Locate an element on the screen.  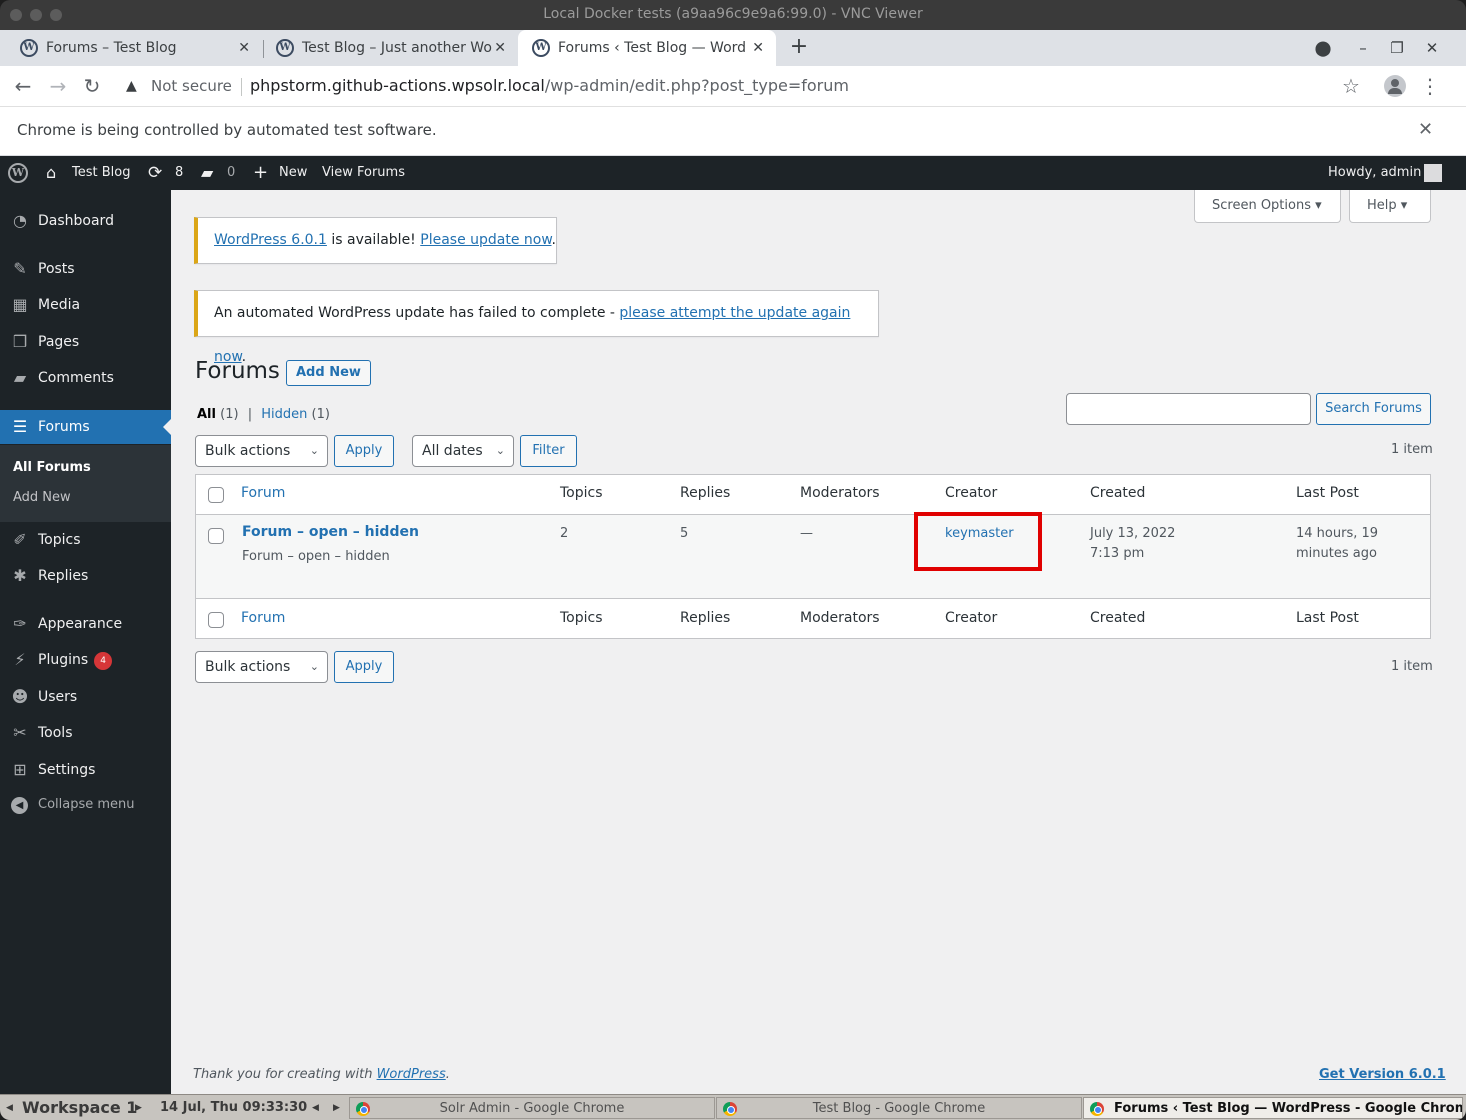
search-forums-button: Search Forums is located at coordinates (1373, 409).